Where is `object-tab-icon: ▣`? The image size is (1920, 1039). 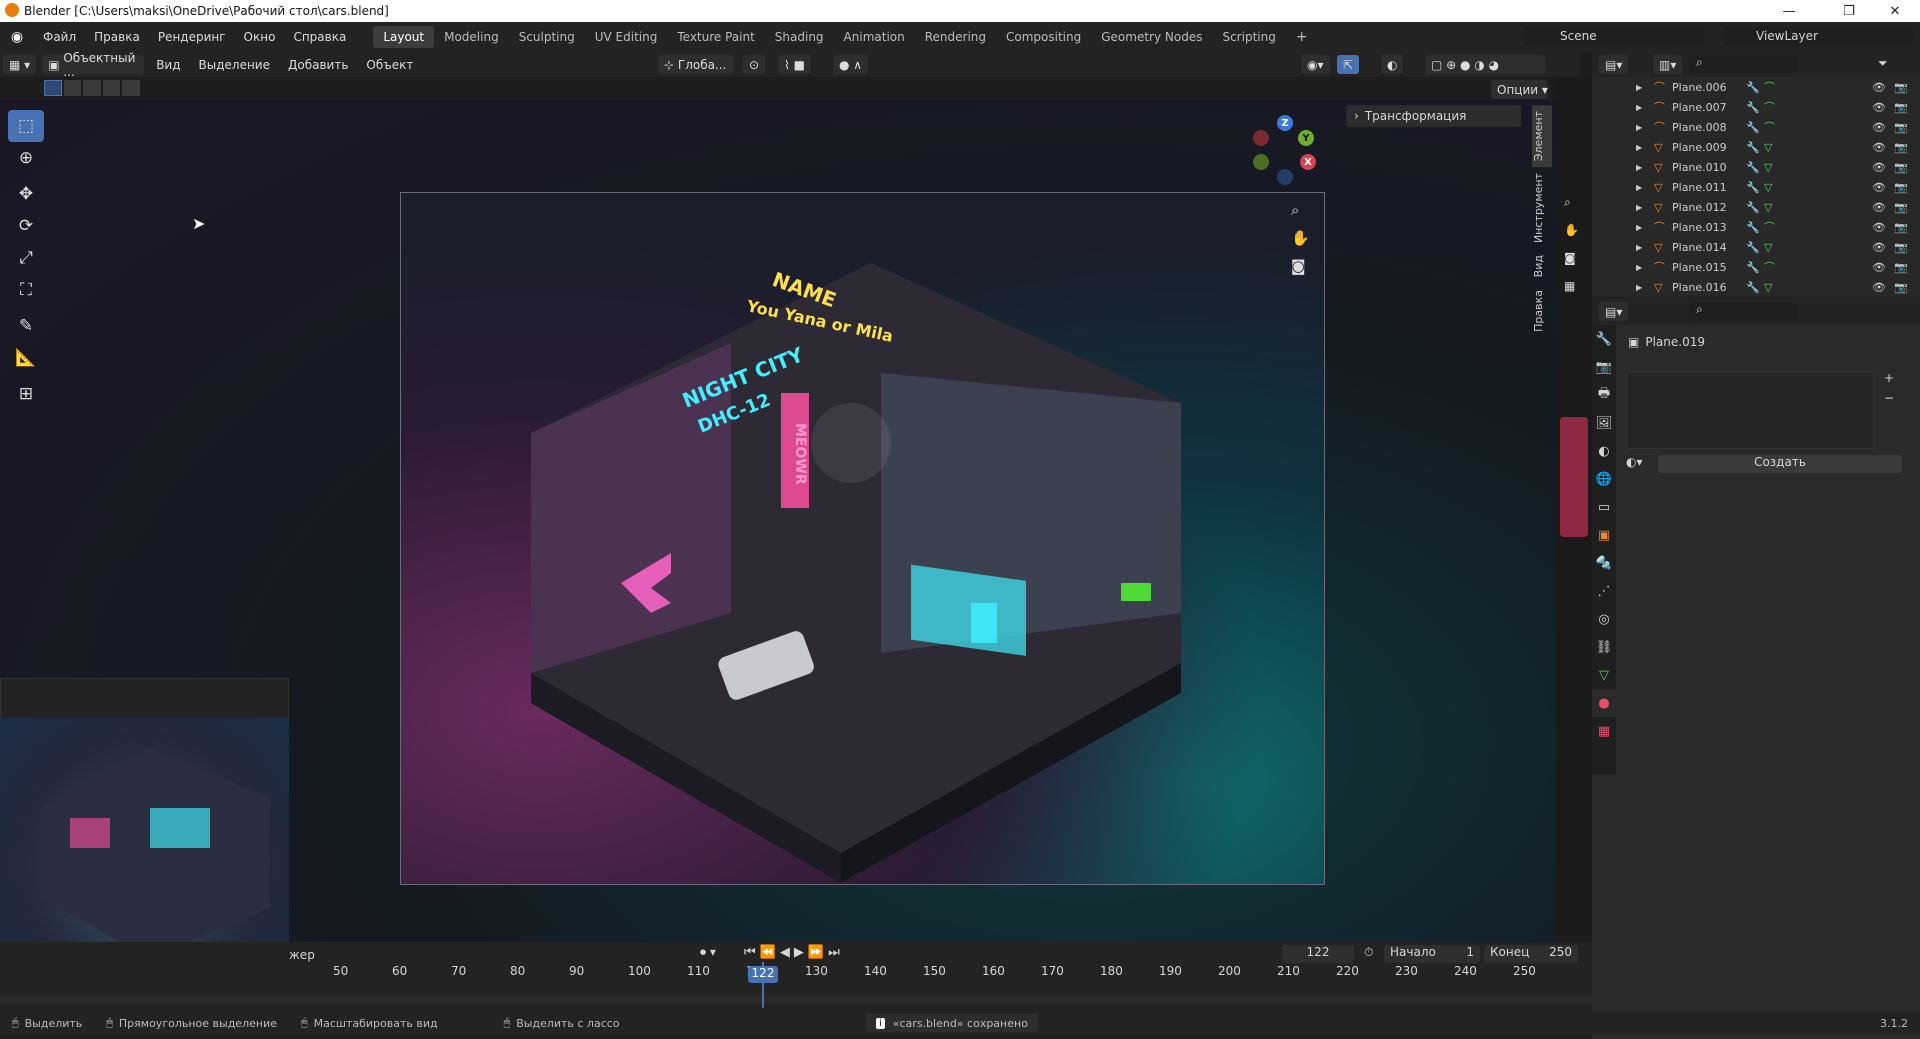 object-tab-icon: ▣ is located at coordinates (1604, 535).